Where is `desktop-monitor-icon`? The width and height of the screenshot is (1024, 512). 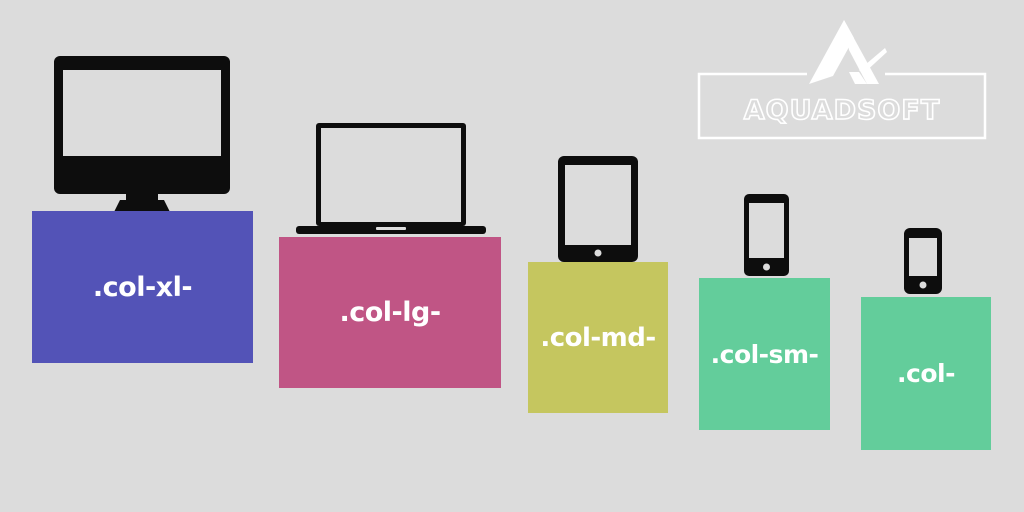 desktop-monitor-icon is located at coordinates (142, 134).